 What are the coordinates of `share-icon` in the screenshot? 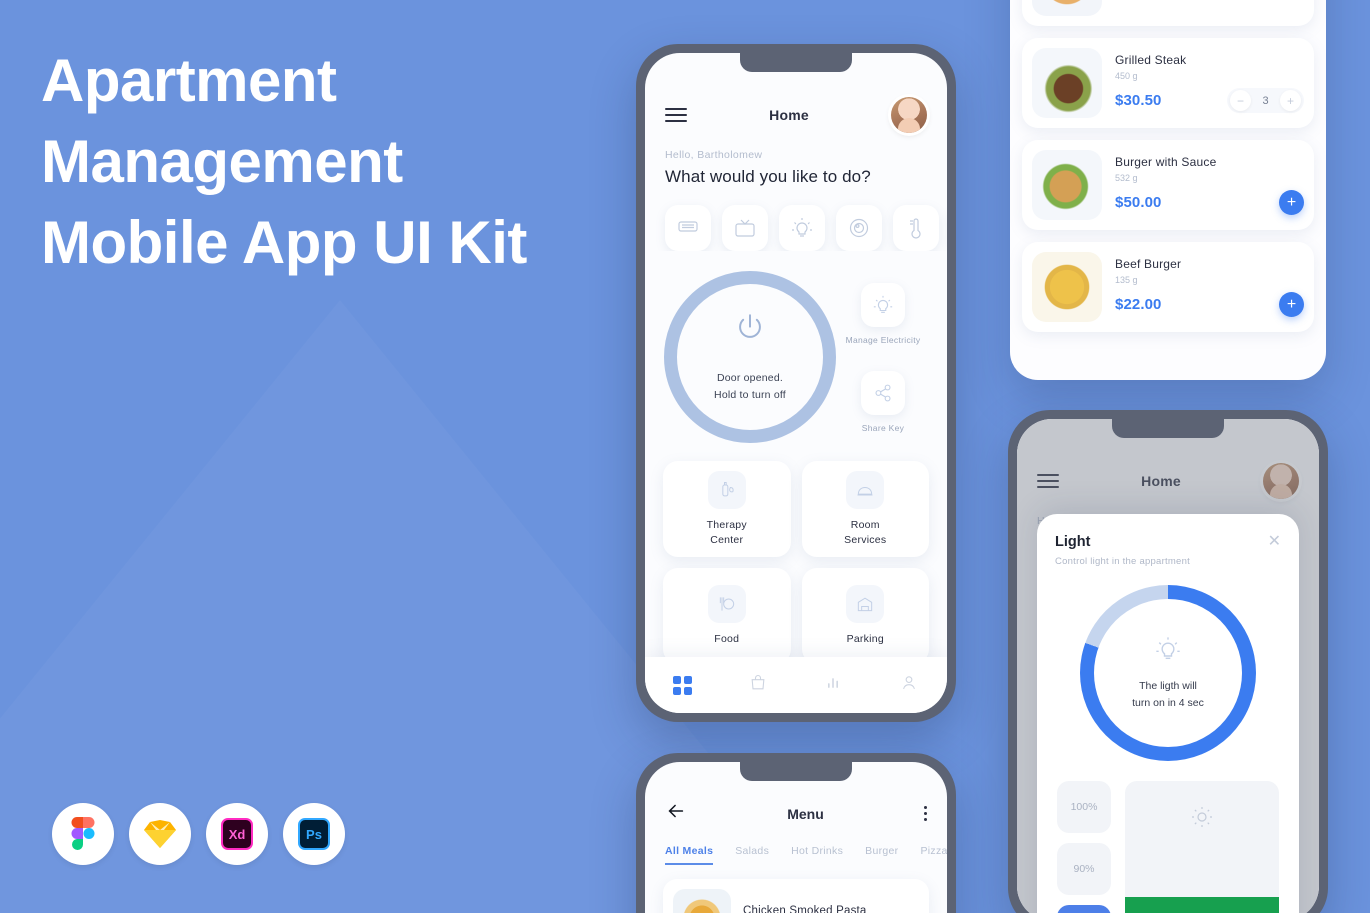 It's located at (883, 393).